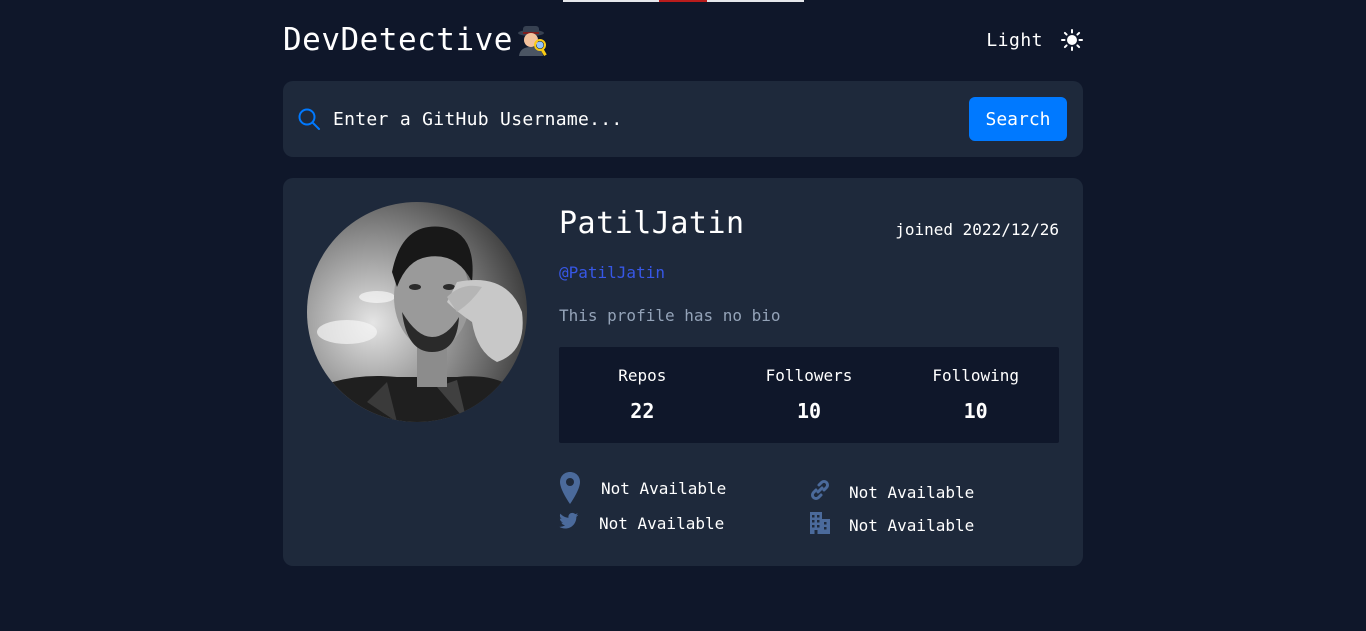 Image resolution: width=1366 pixels, height=631 pixels. I want to click on twitter-icon, so click(569, 523).